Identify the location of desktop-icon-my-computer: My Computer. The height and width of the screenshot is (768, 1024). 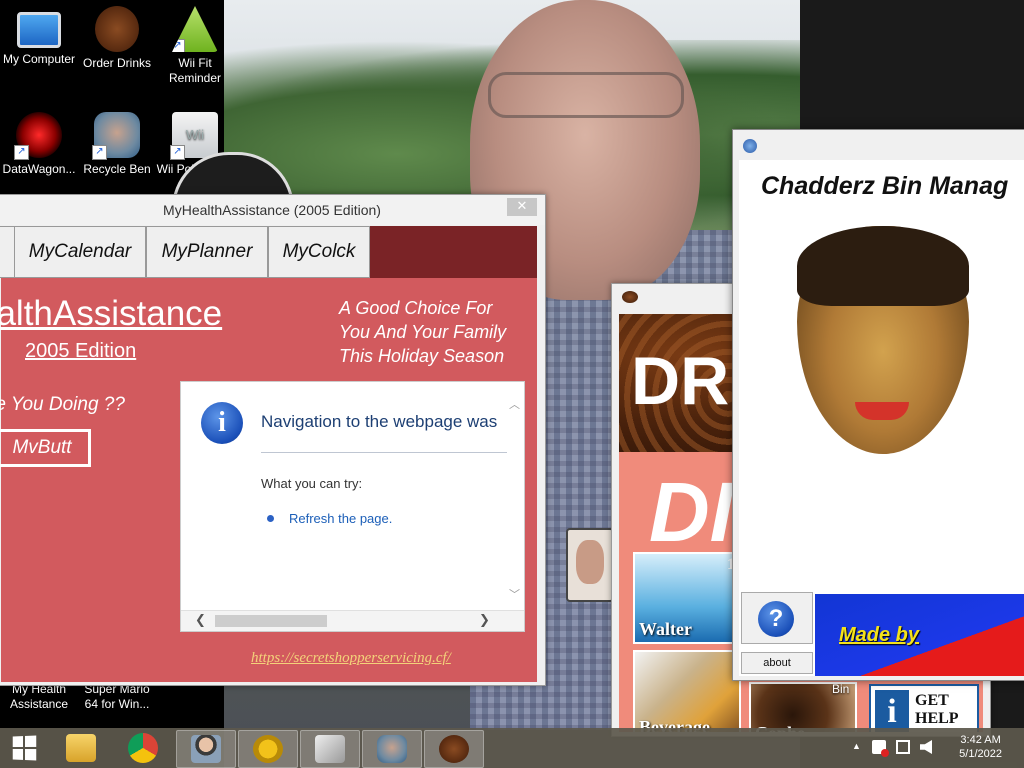
(39, 36).